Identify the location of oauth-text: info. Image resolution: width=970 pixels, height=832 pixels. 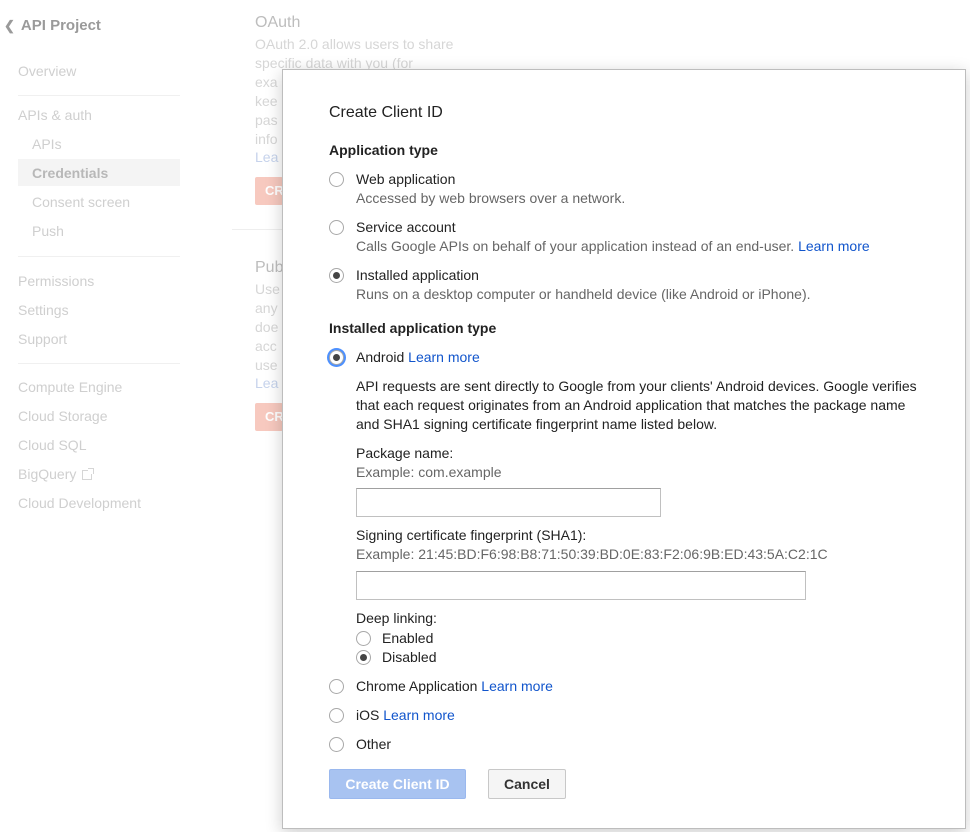
(266, 139).